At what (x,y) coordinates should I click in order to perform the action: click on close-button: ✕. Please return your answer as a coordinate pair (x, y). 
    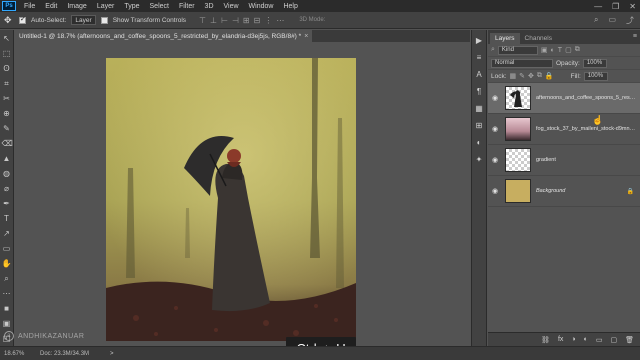
    Looking at the image, I should click on (632, 6).